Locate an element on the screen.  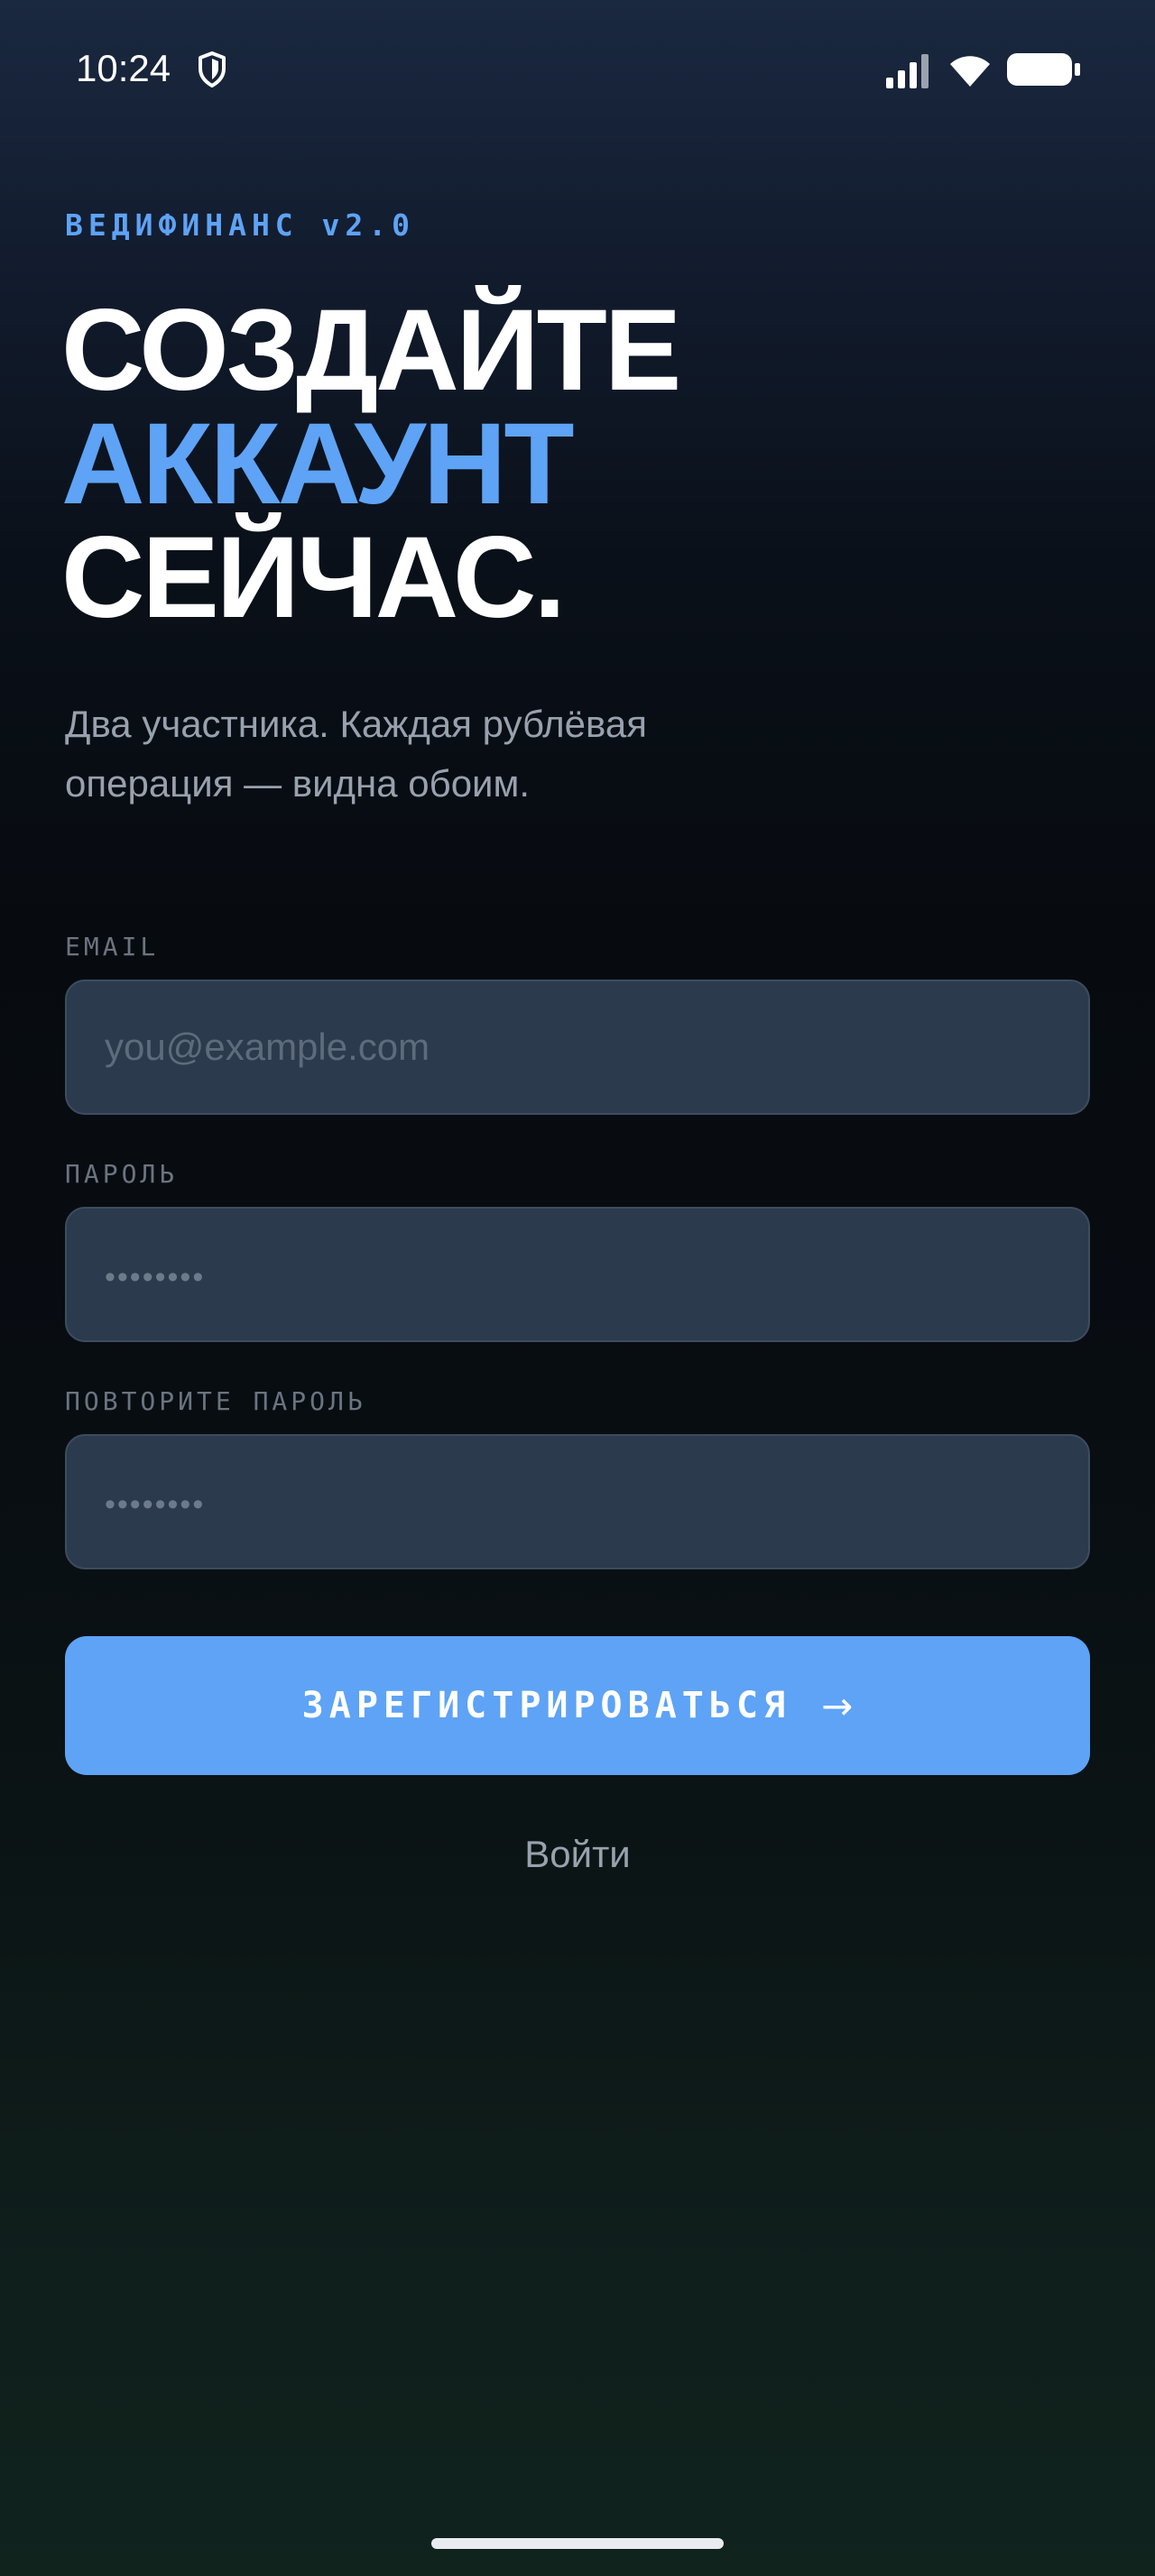
email-label: EMAIL is located at coordinates (112, 947).